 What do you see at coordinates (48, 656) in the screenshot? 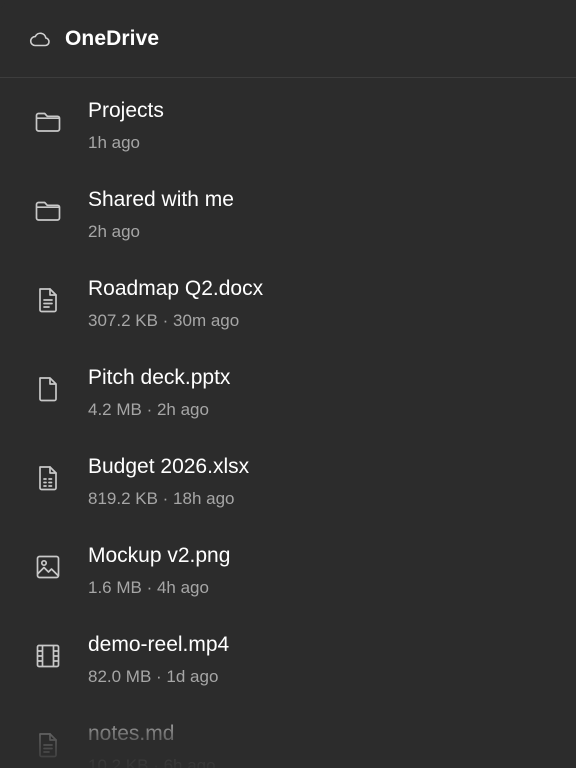
I see `video-icon` at bounding box center [48, 656].